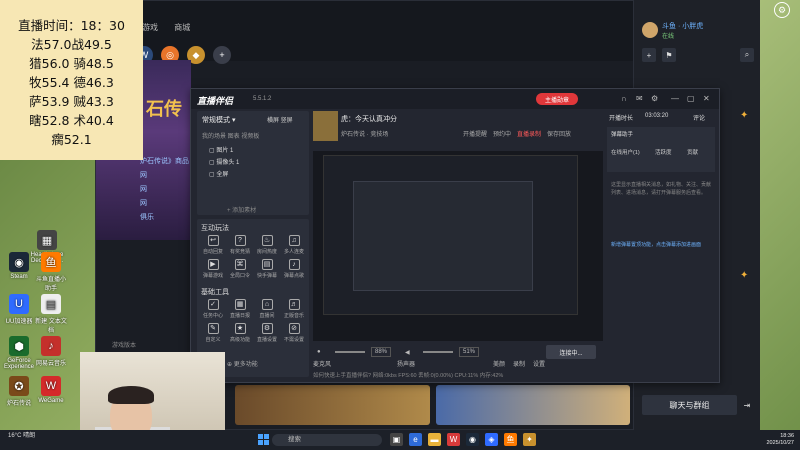 This screenshot has width=800, height=450. What do you see at coordinates (47, 240) in the screenshot?
I see `hdt-icon: ▦` at bounding box center [47, 240].